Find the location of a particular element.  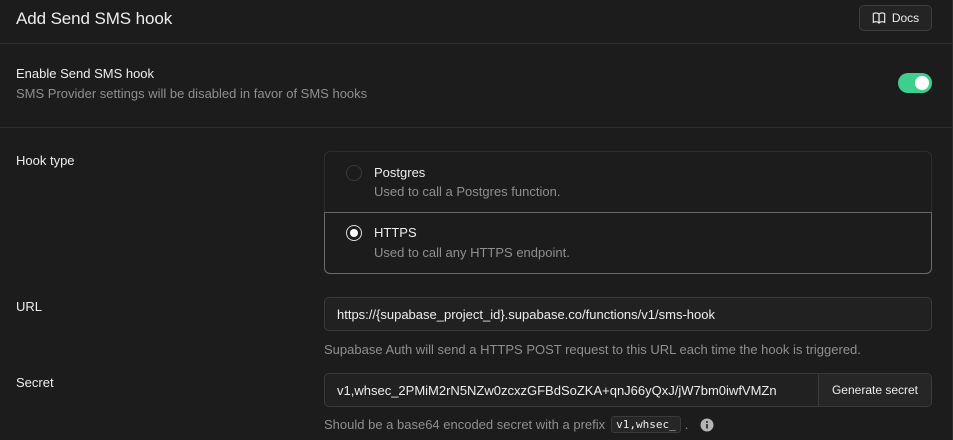

enable-hook-toggle is located at coordinates (915, 83).